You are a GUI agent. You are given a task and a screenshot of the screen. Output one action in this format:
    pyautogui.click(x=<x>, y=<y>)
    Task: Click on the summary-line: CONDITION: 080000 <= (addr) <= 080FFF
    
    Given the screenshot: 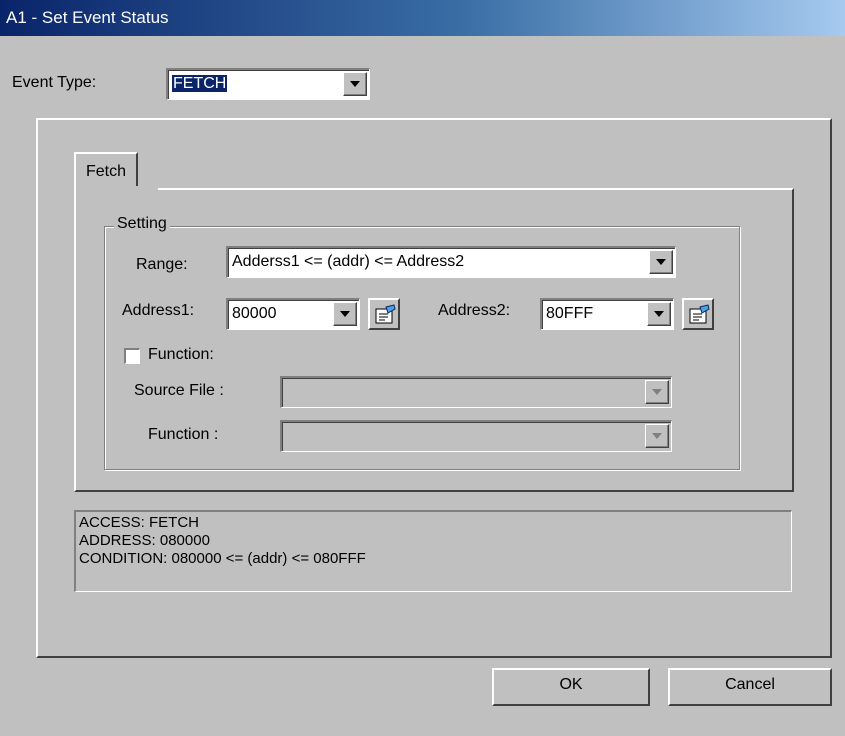 What is the action you would take?
    pyautogui.click(x=222, y=558)
    